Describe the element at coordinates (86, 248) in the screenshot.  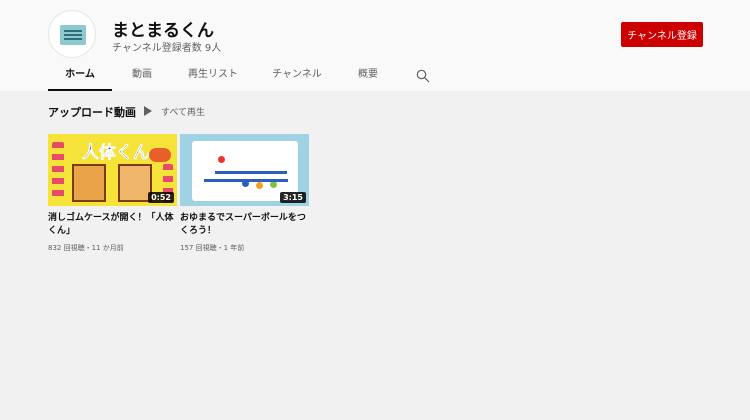
I see `video-meta: 832 回視聴・11 か月前` at that location.